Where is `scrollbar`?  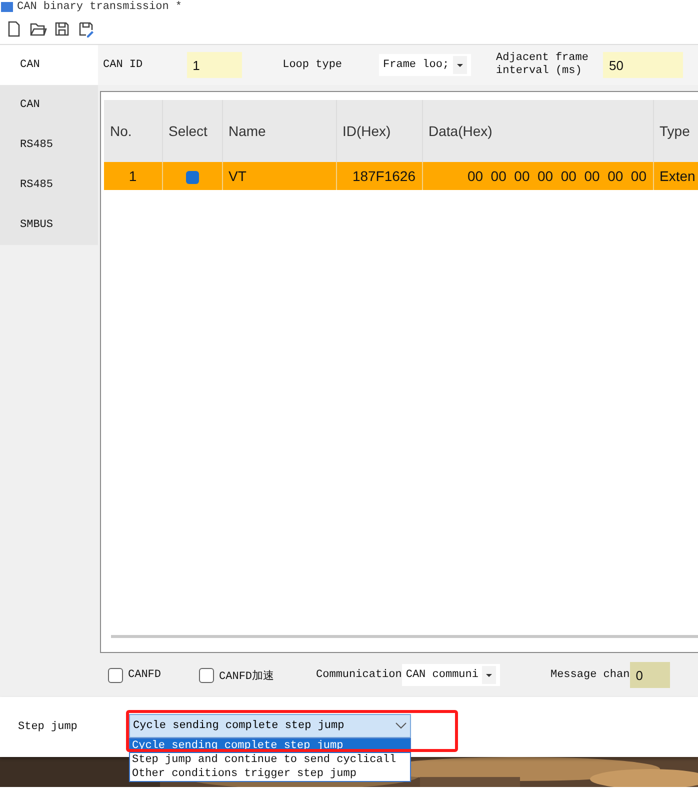 scrollbar is located at coordinates (404, 636).